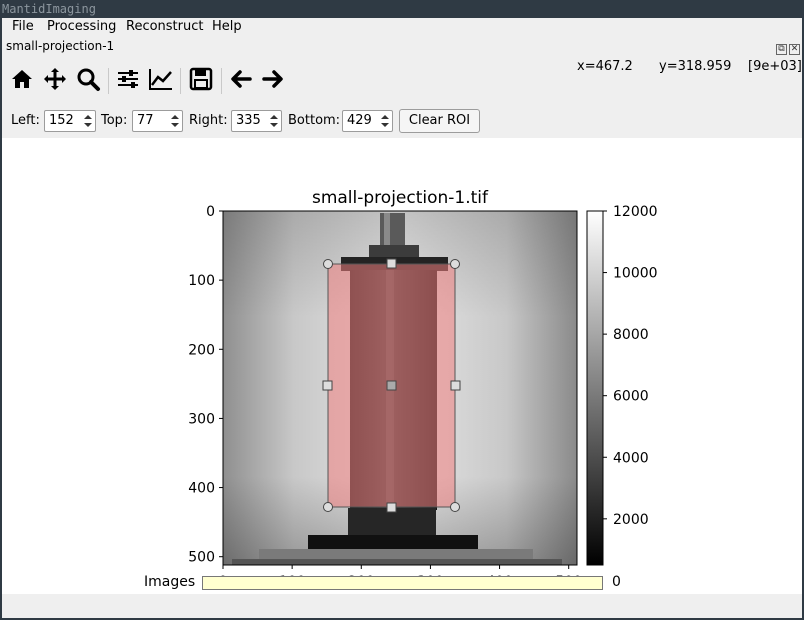 The height and width of the screenshot is (620, 804). Describe the element at coordinates (402, 27) in the screenshot. I see `menubar: File Processing Reconstruct Help` at that location.